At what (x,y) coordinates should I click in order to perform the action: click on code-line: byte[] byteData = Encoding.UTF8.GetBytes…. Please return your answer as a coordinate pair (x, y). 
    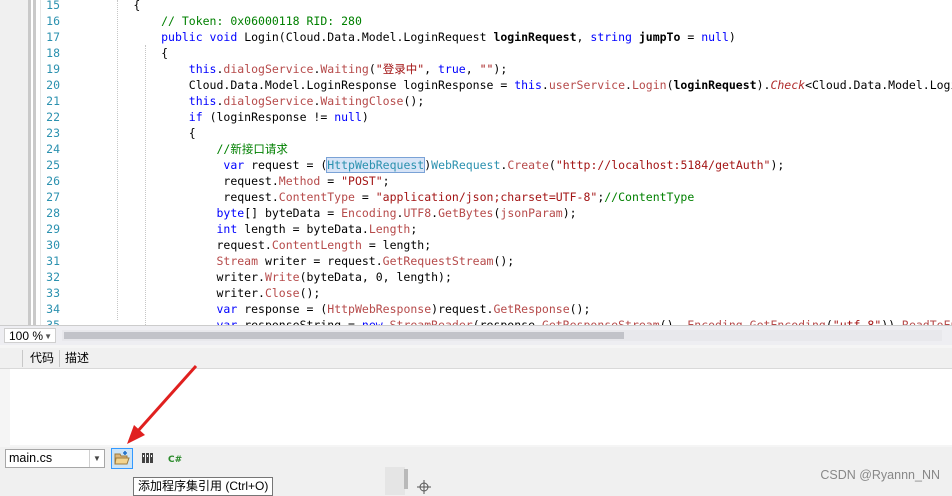
    Looking at the image, I should click on (515, 213).